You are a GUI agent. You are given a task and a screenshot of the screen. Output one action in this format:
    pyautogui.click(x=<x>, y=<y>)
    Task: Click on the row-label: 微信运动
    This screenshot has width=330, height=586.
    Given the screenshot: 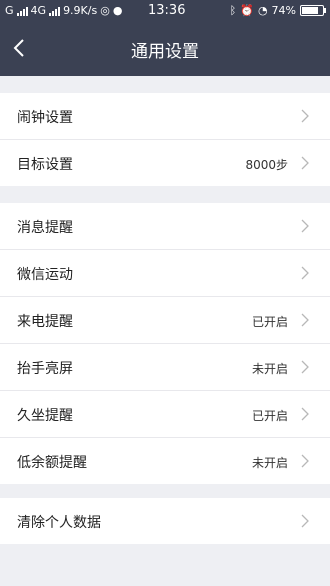 What is the action you would take?
    pyautogui.click(x=45, y=275)
    